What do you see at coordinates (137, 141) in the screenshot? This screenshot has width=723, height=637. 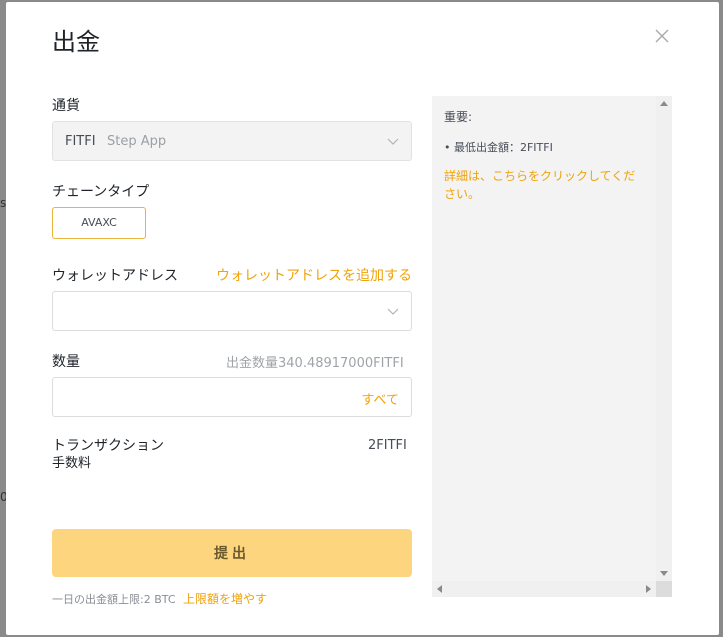 I see `currency-name: Step App` at bounding box center [137, 141].